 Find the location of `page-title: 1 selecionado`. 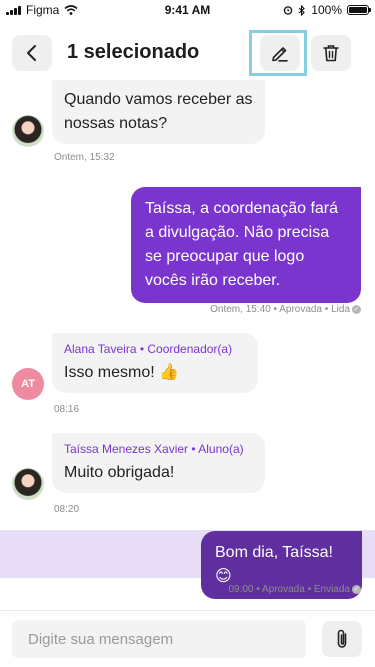

page-title: 1 selecionado is located at coordinates (133, 52).